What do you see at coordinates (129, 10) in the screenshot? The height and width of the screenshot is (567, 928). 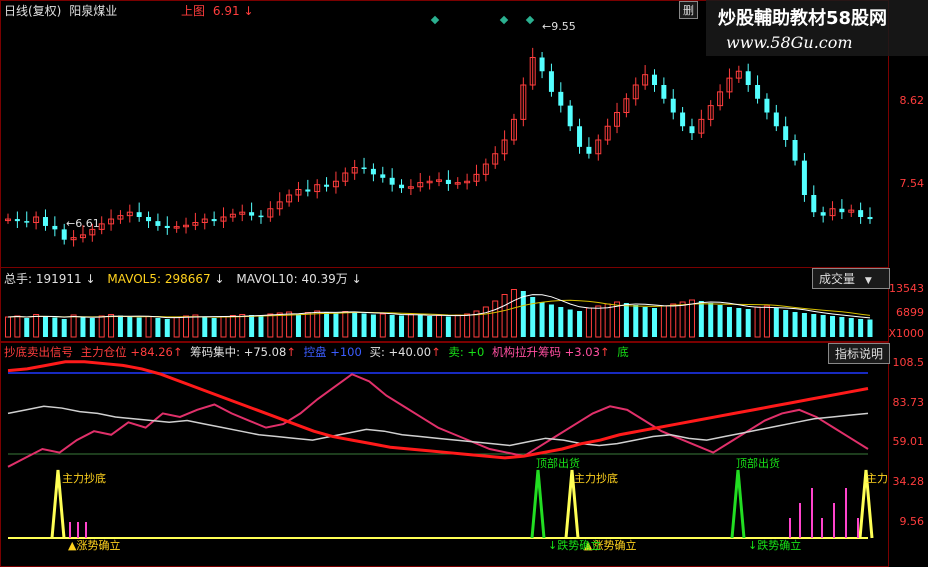 I see `main-header: 日线(复权) 阳泉煤业 上图 6.91 ↓` at bounding box center [129, 10].